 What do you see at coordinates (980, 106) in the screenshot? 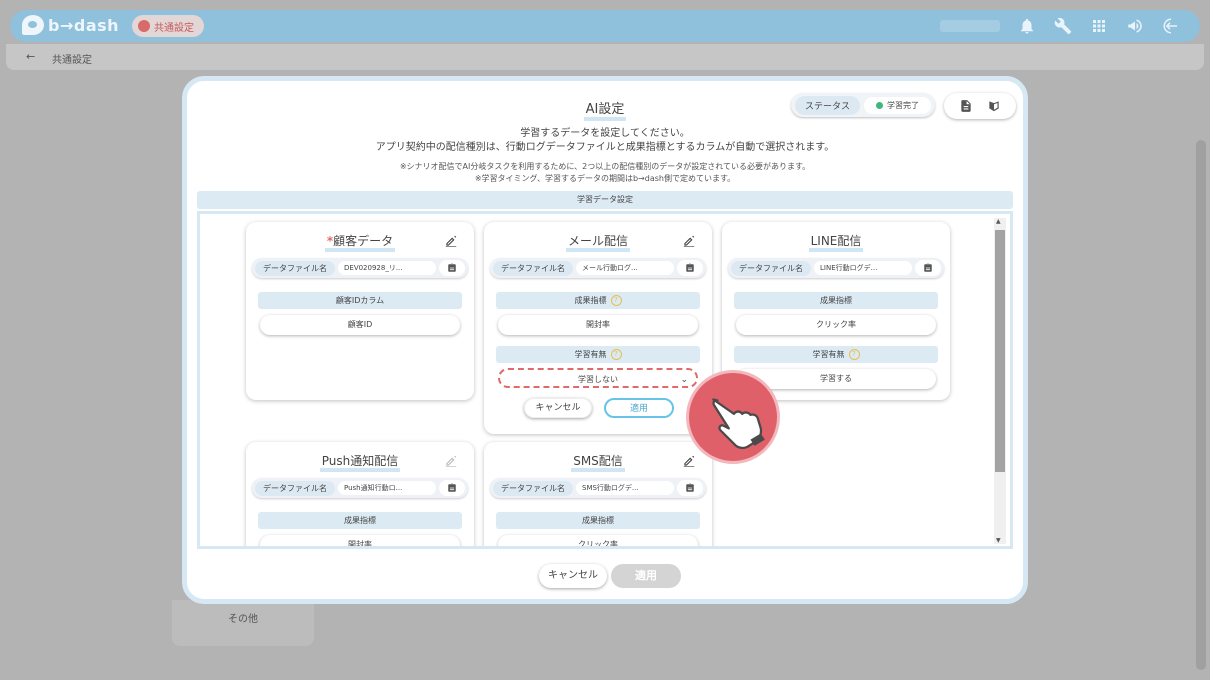
I see `doc-actions` at bounding box center [980, 106].